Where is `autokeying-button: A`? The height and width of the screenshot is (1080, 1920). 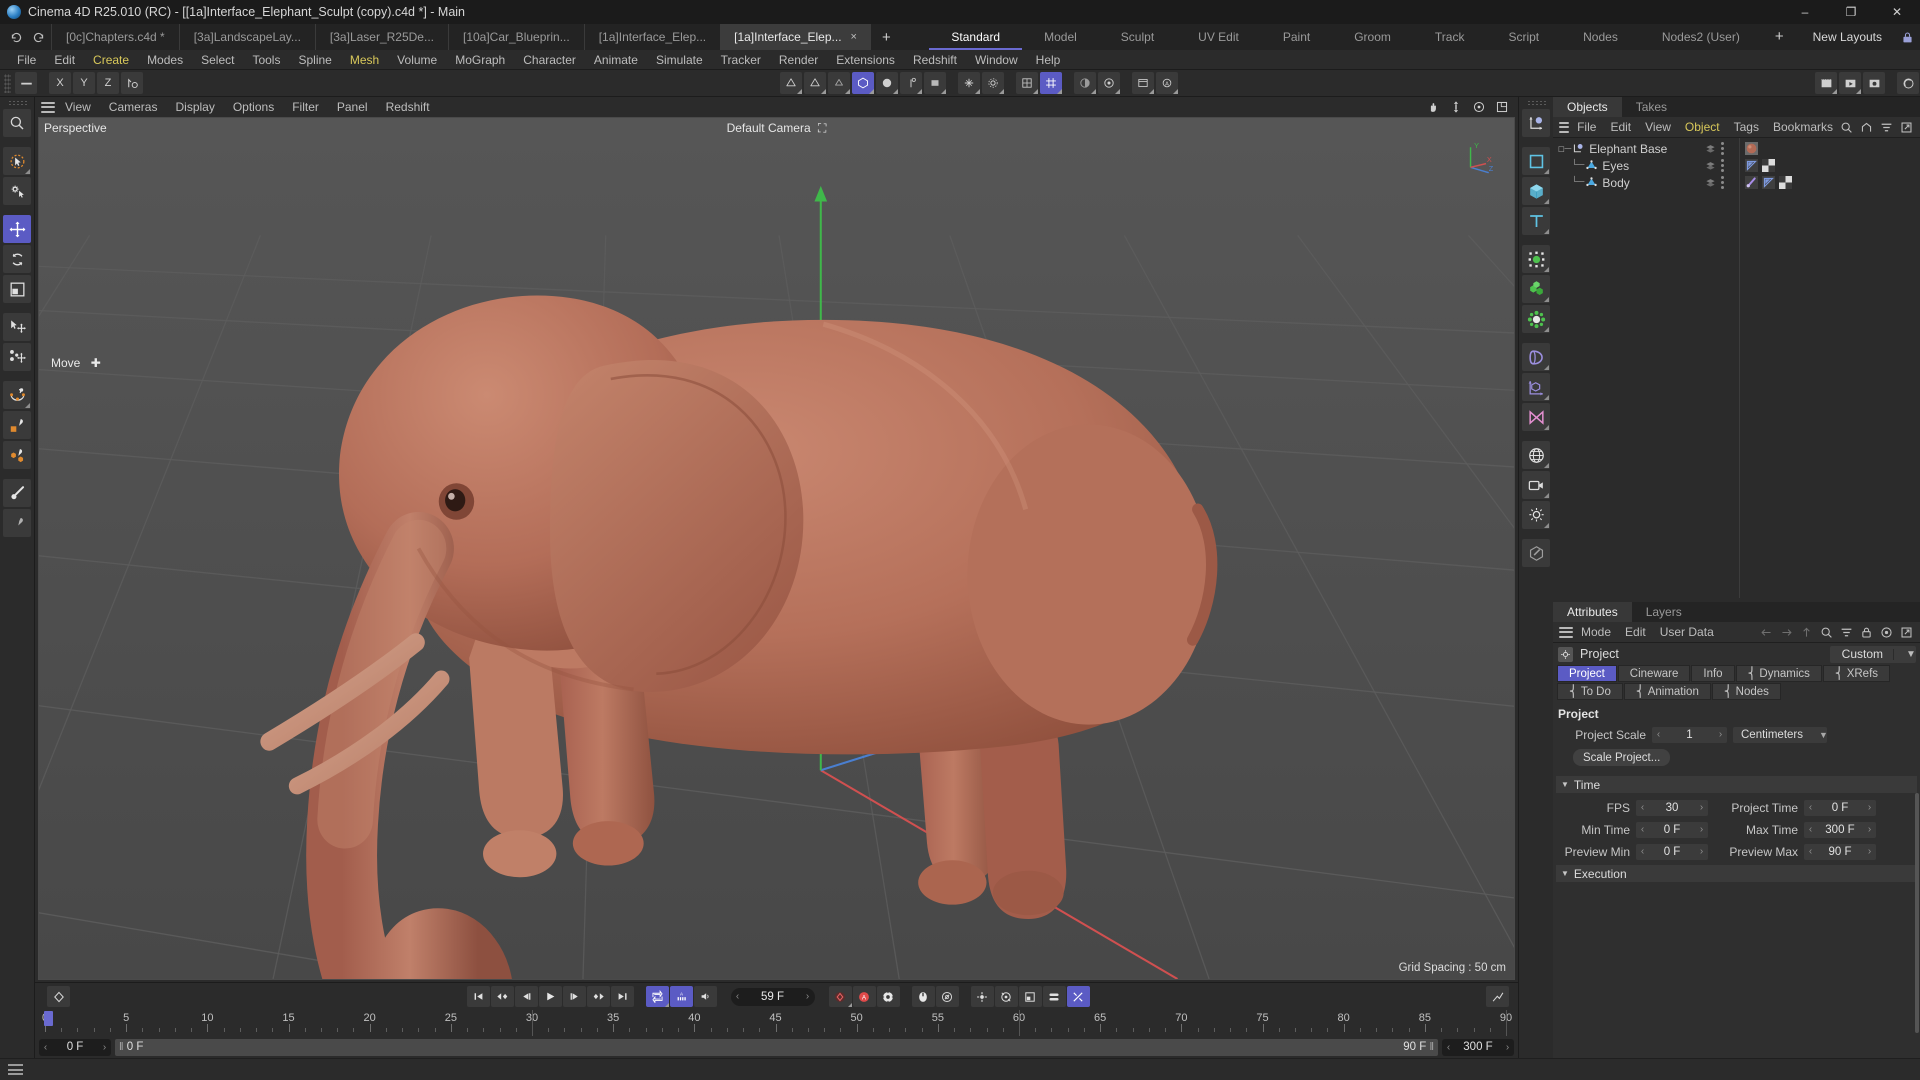 autokeying-button: A is located at coordinates (864, 996).